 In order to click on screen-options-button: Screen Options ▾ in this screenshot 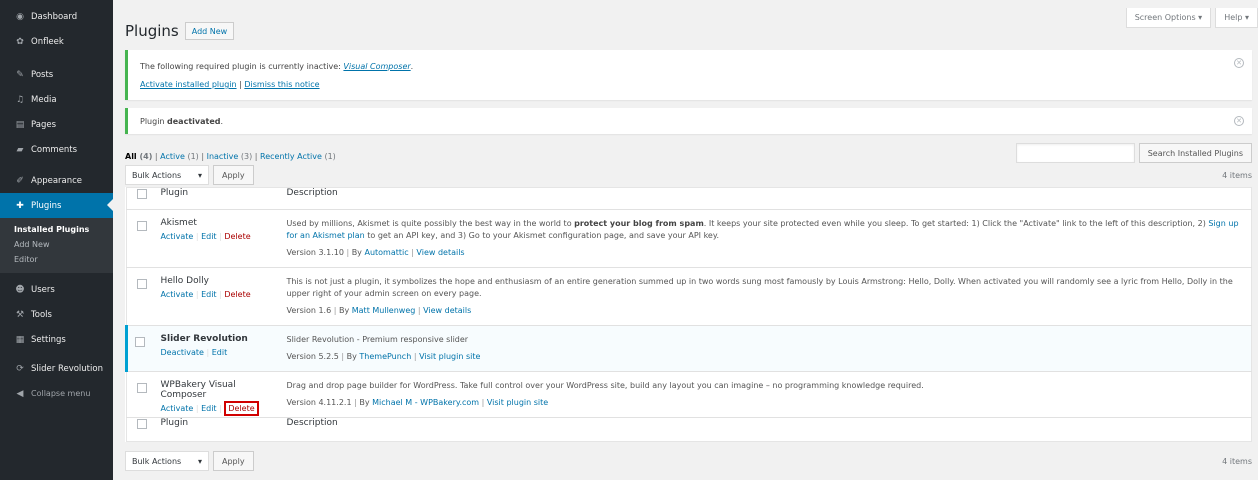, I will do `click(1168, 18)`.